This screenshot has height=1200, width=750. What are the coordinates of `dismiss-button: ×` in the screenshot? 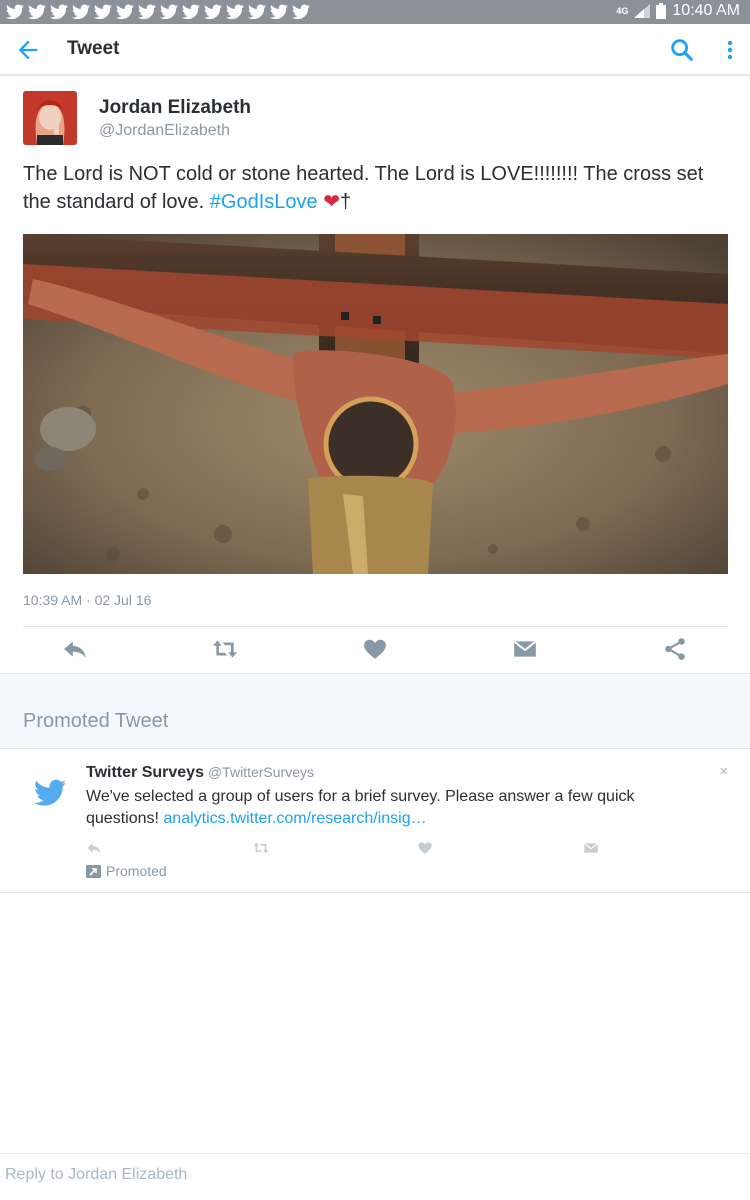 It's located at (723, 771).